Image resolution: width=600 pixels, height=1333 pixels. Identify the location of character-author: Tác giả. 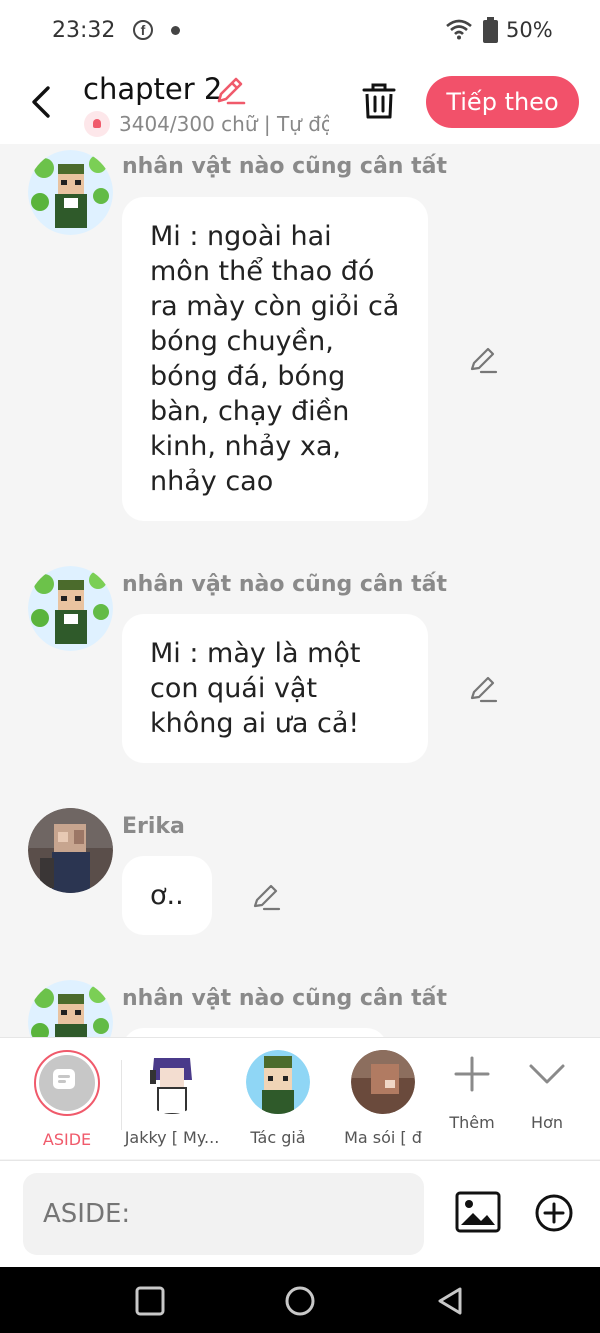
(278, 1098).